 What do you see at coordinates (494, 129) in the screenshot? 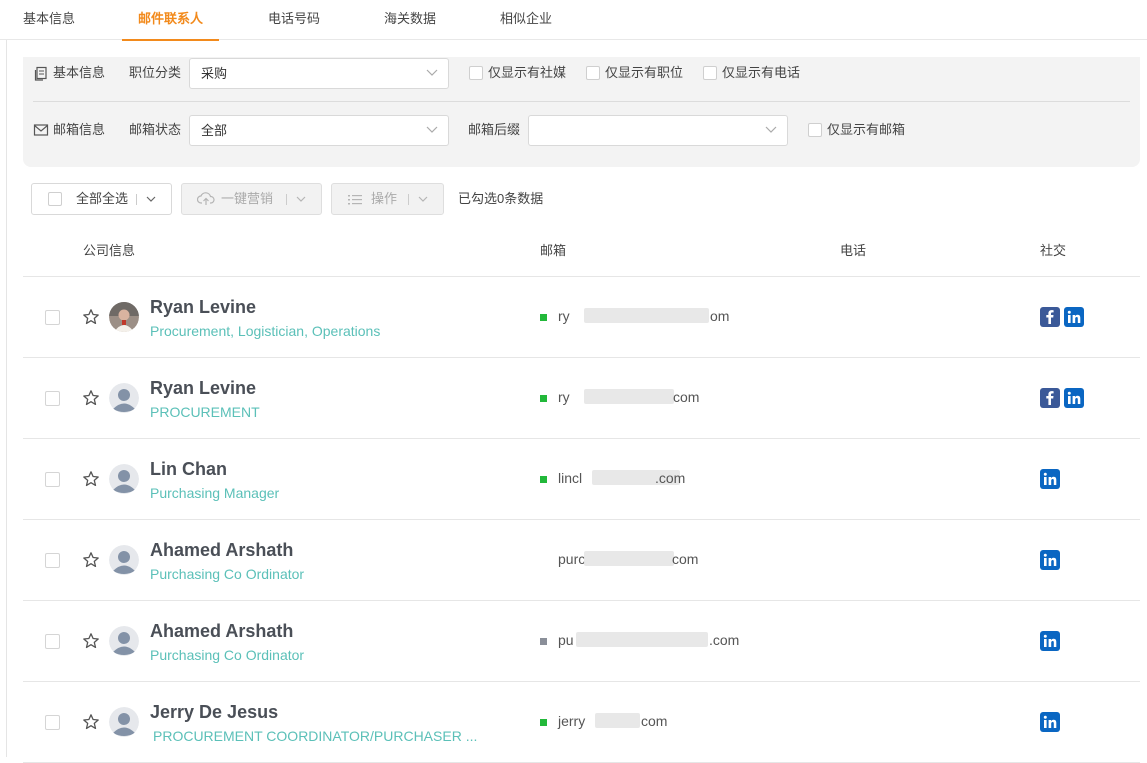
I see `email-suffix-label: 邮箱后缀` at bounding box center [494, 129].